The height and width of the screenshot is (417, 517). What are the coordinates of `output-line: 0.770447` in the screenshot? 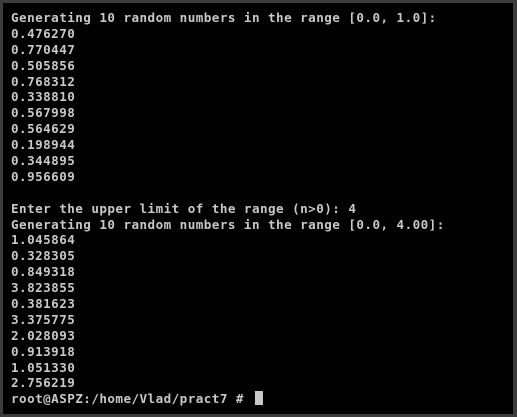 It's located at (43, 49).